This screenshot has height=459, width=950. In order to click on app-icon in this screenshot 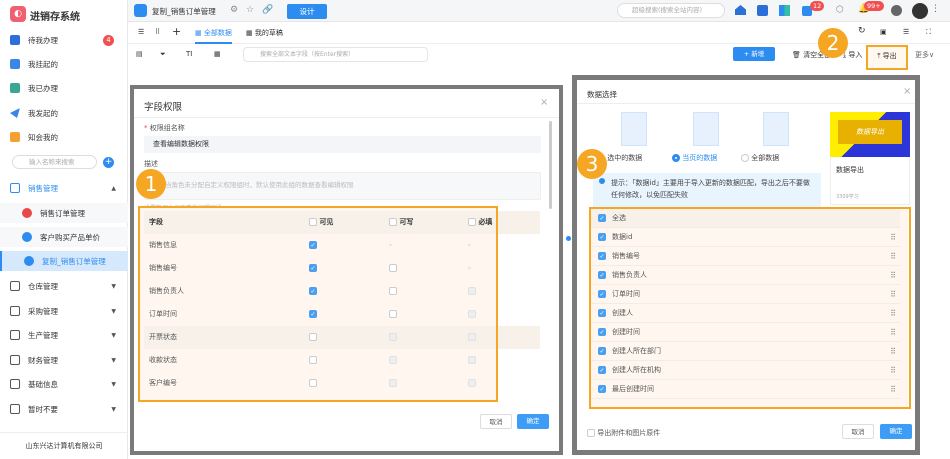, I will do `click(27, 213)`.